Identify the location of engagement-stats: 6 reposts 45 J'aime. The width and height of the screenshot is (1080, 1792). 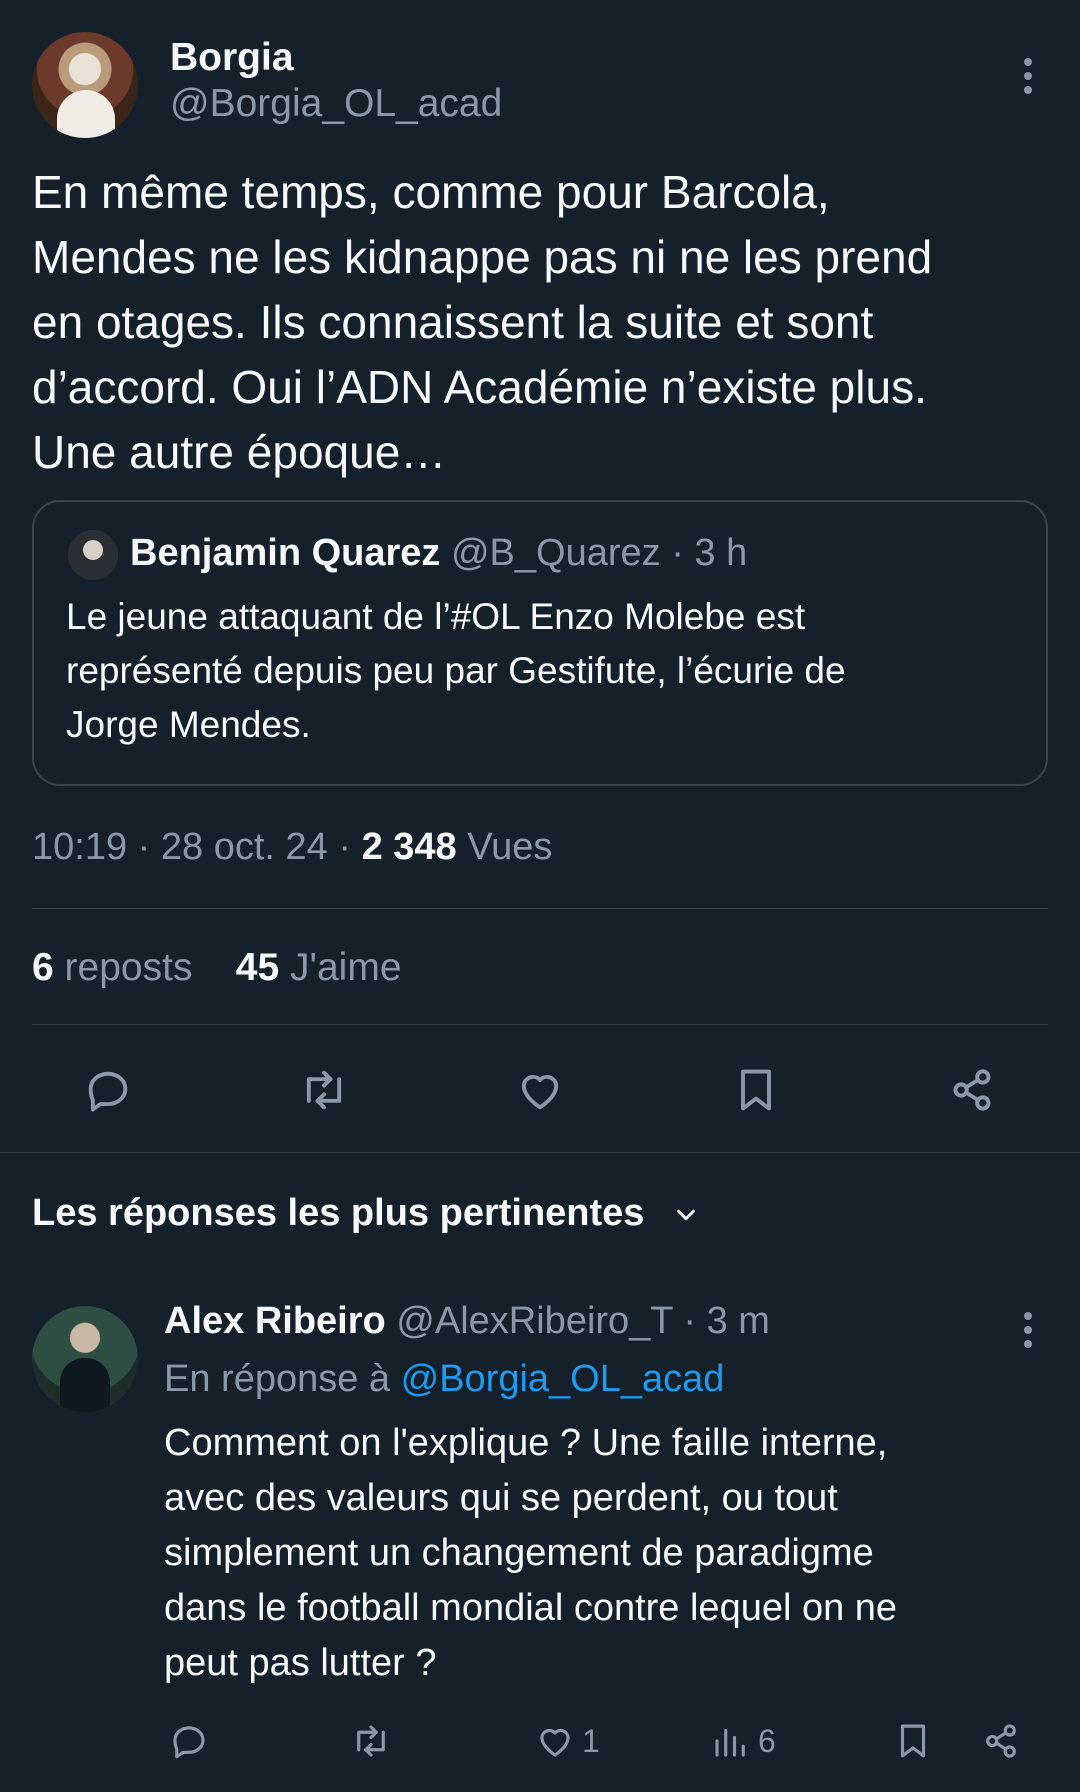
(217, 968).